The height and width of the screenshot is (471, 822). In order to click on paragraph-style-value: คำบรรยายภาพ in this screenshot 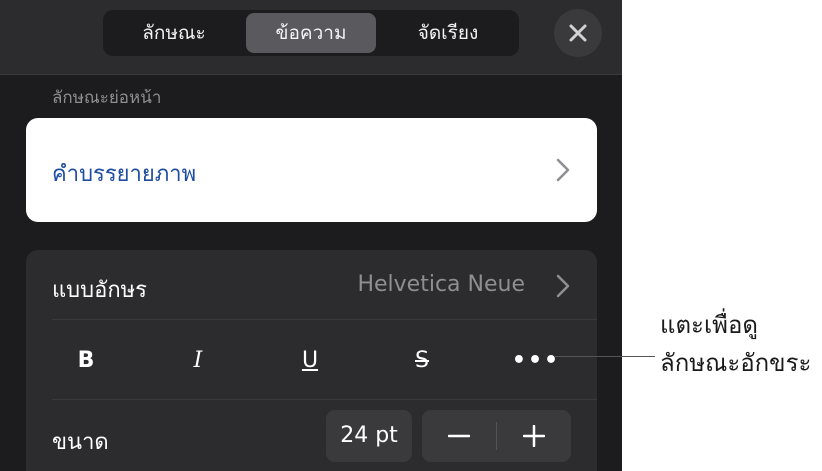, I will do `click(124, 174)`.